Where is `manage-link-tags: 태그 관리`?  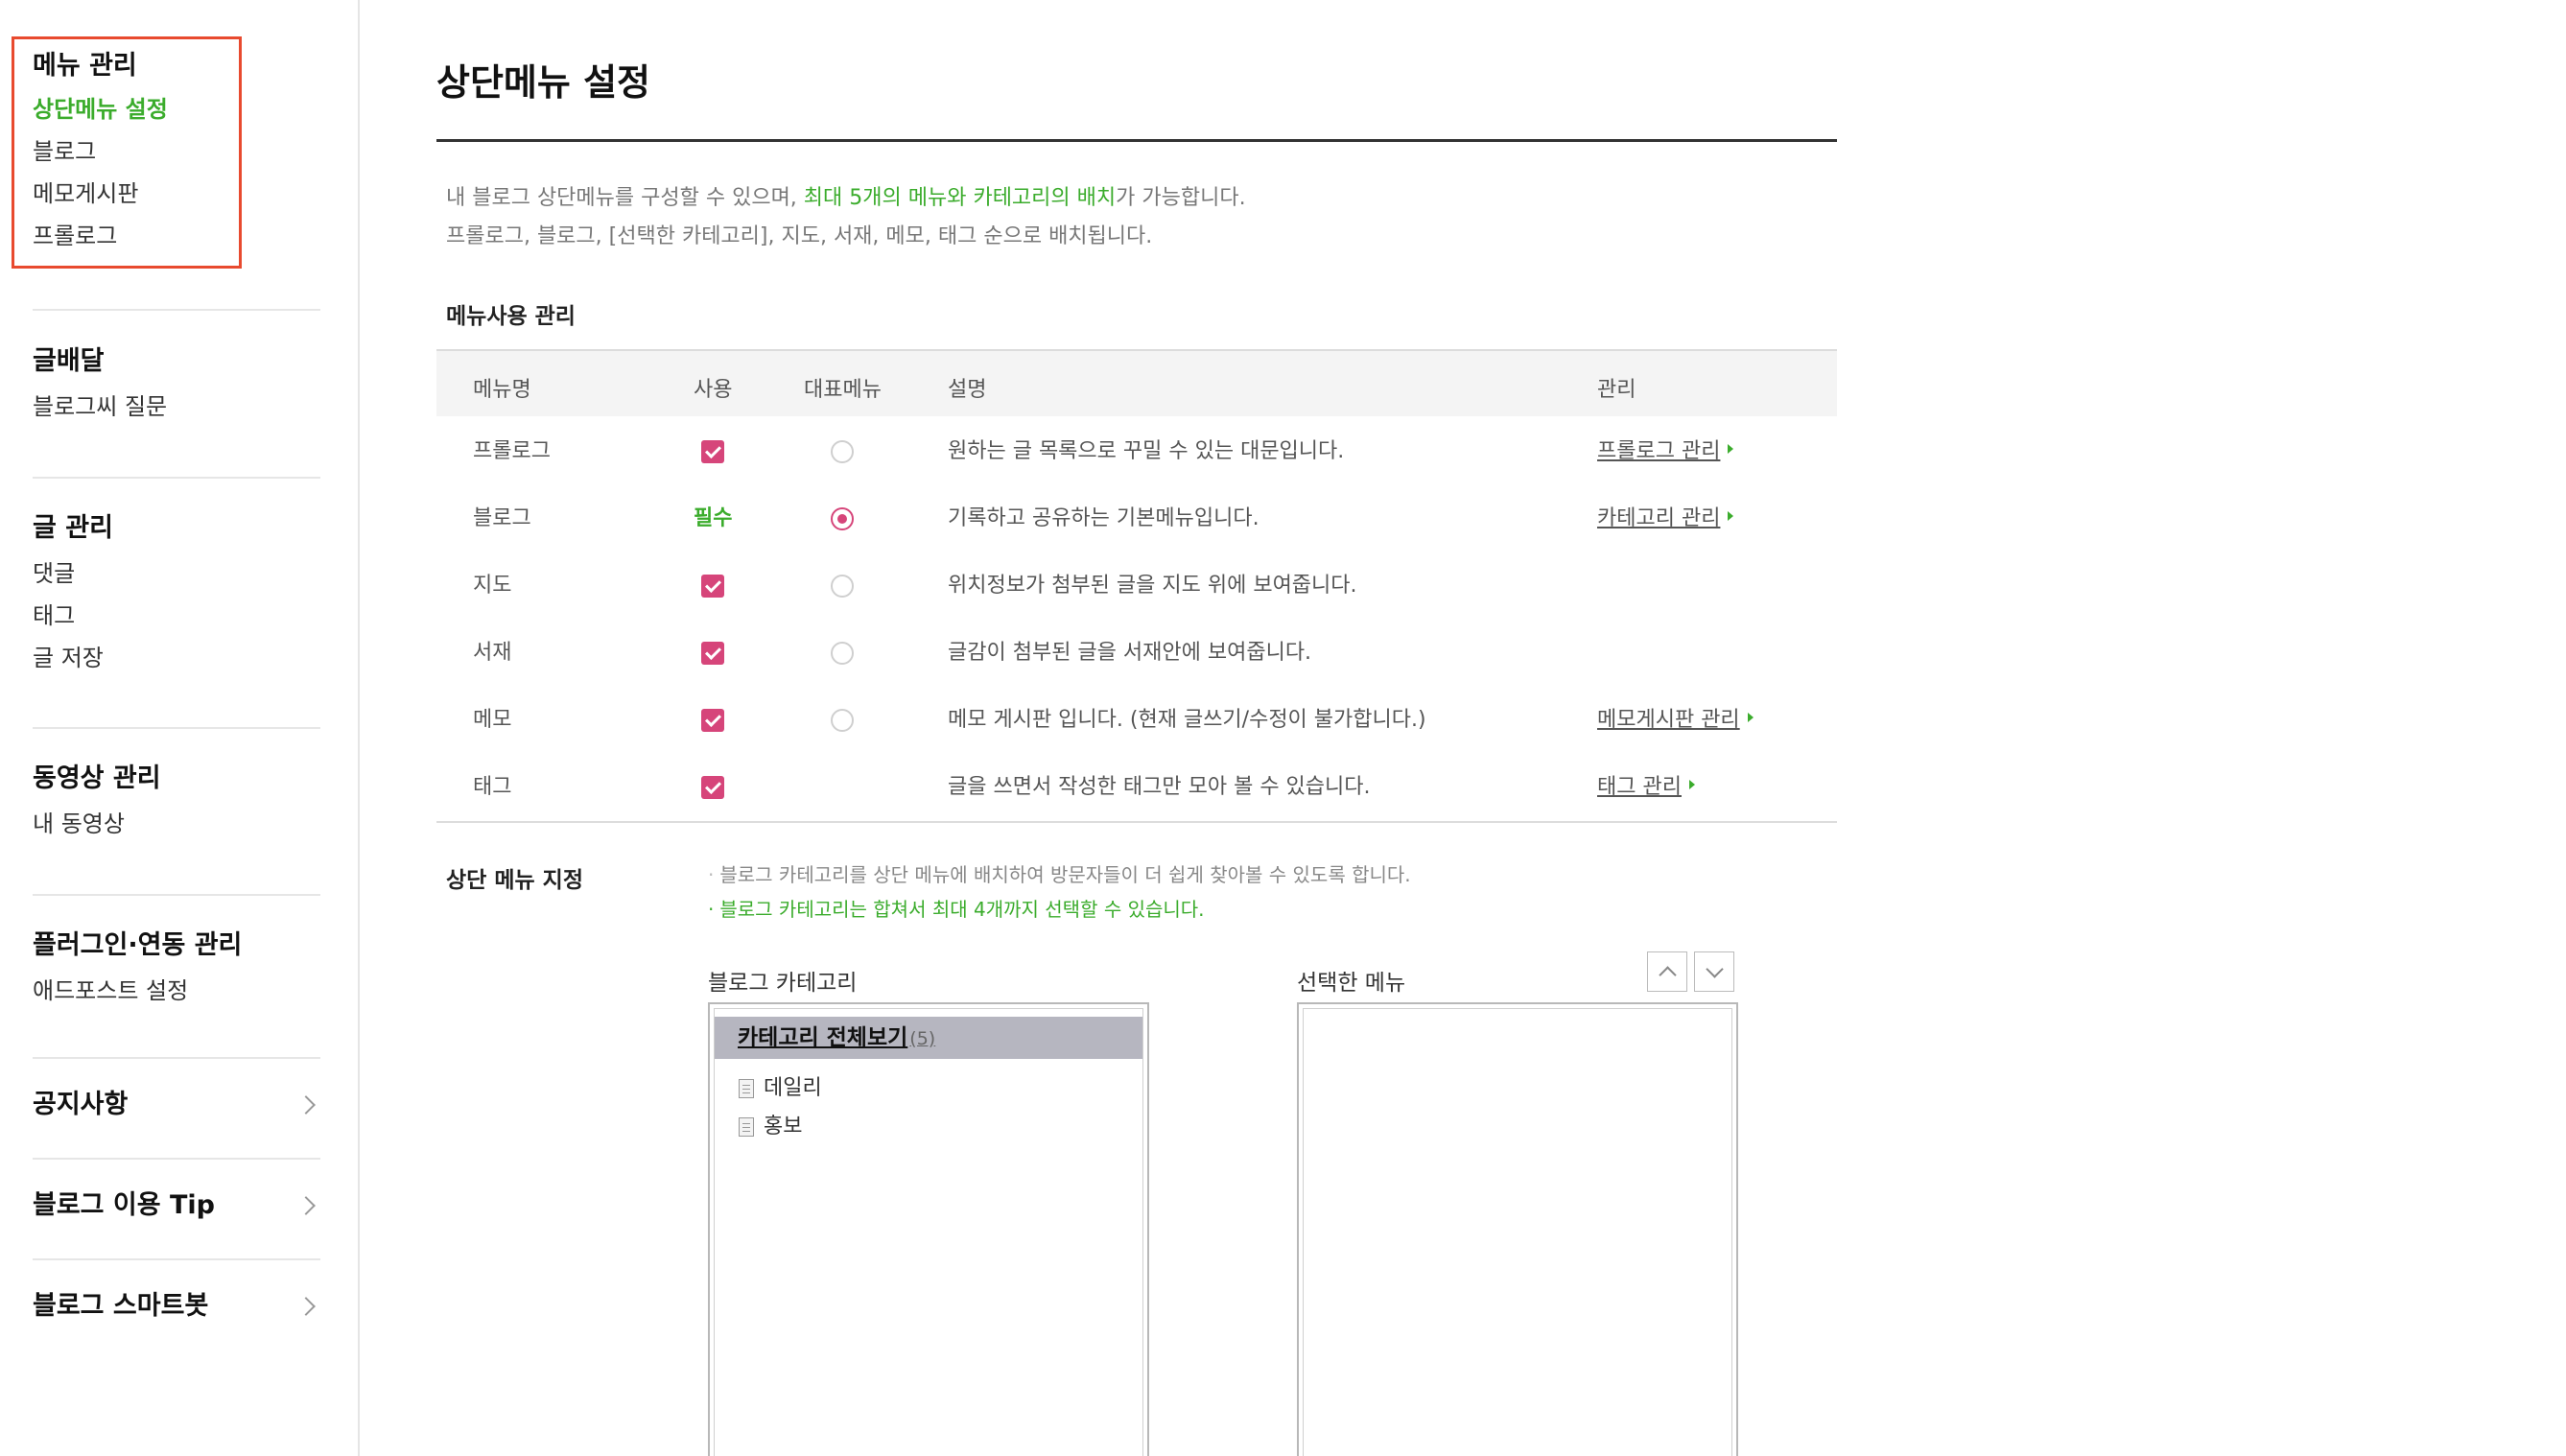
manage-link-tags: 태그 관리 is located at coordinates (1646, 788).